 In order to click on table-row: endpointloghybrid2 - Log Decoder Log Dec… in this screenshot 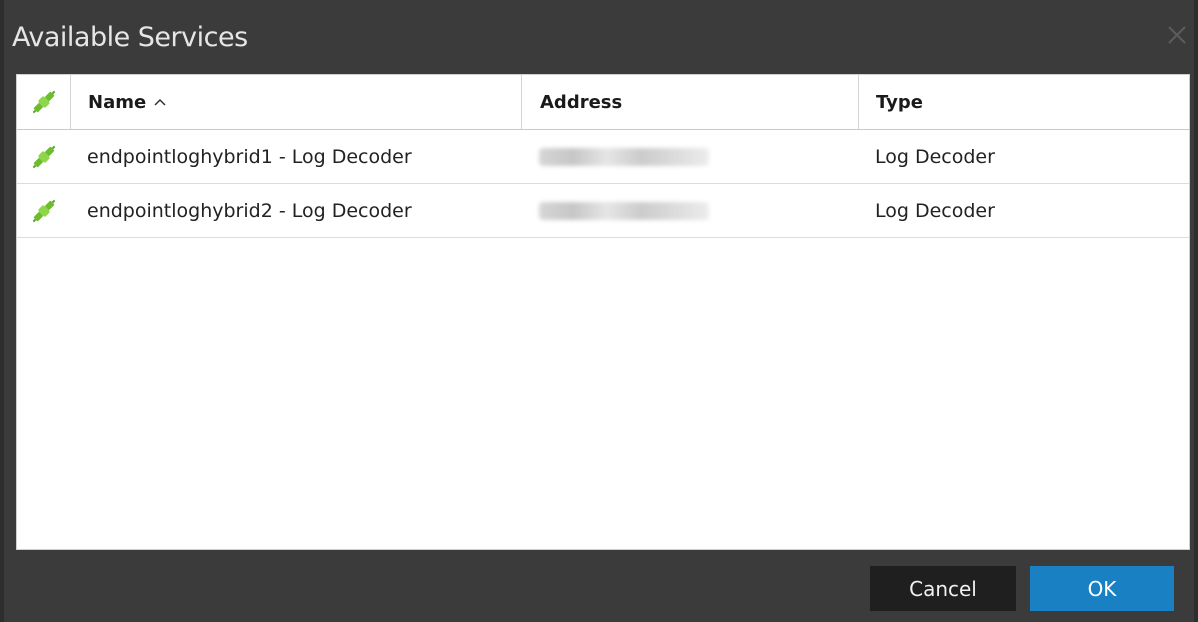, I will do `click(603, 211)`.